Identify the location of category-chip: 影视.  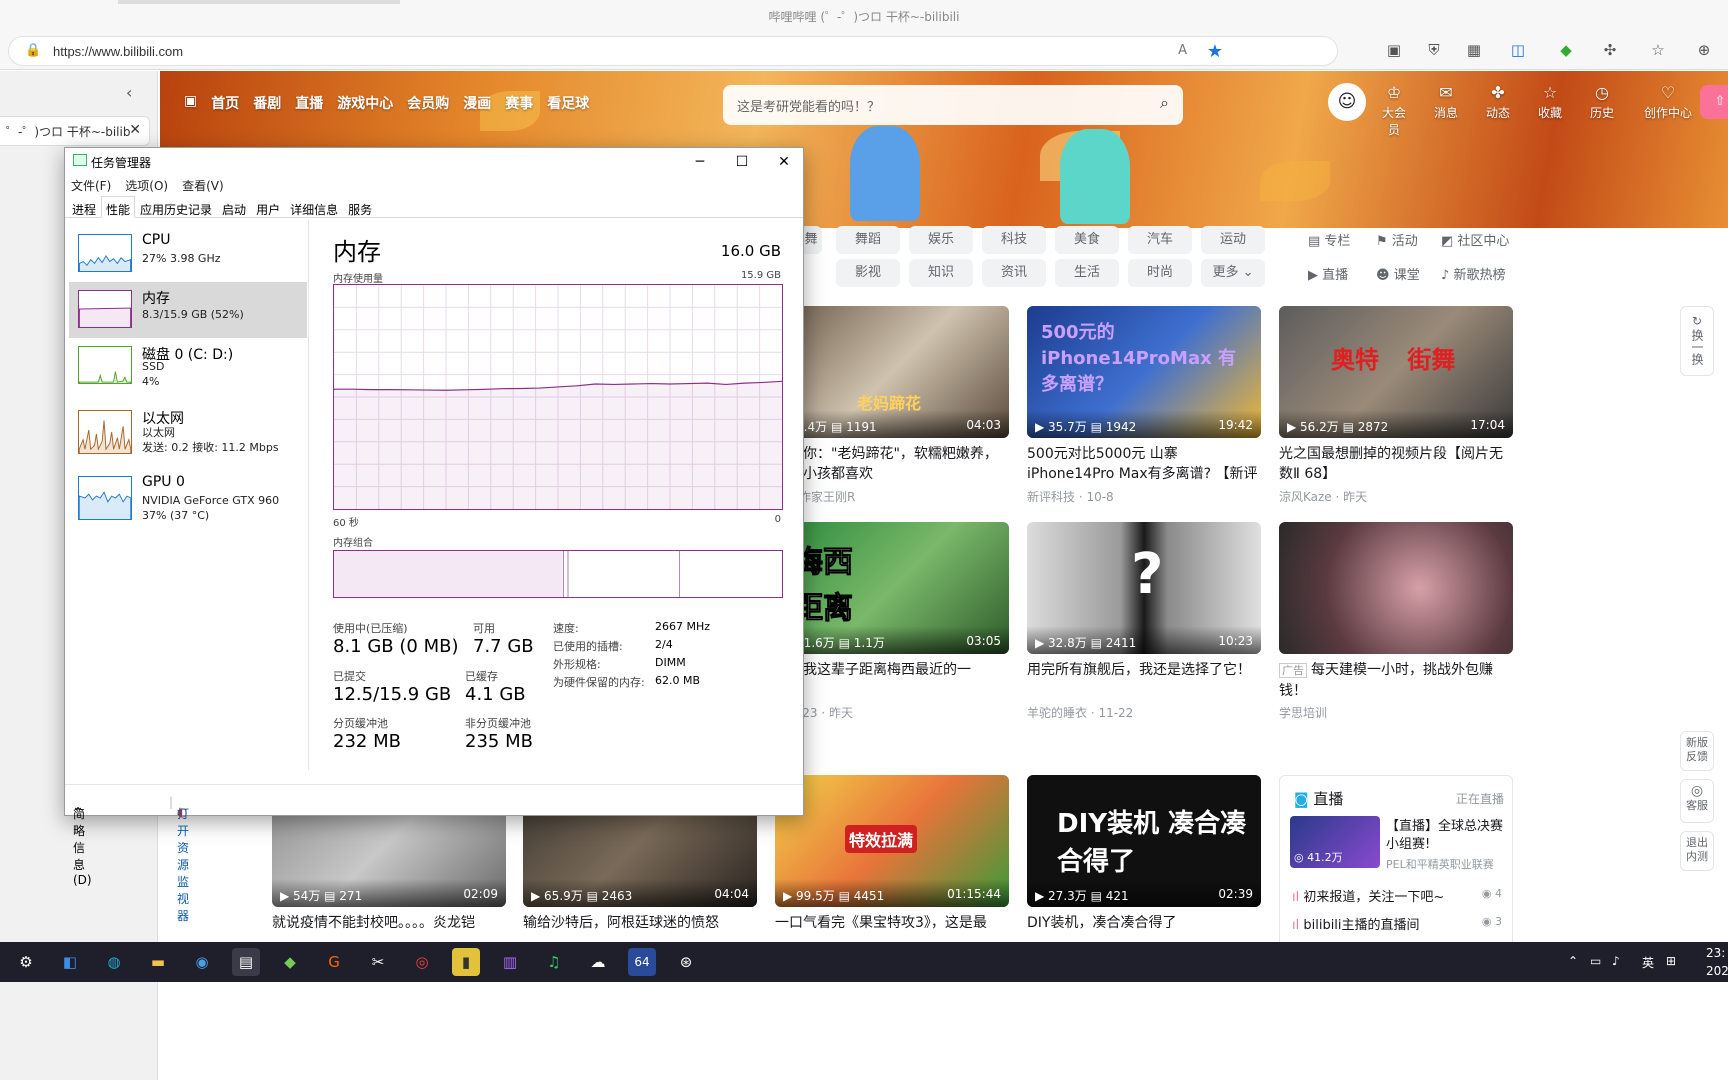
(868, 273).